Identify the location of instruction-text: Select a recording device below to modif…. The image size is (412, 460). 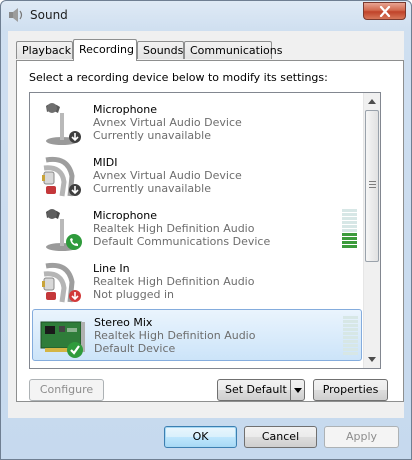
(178, 77).